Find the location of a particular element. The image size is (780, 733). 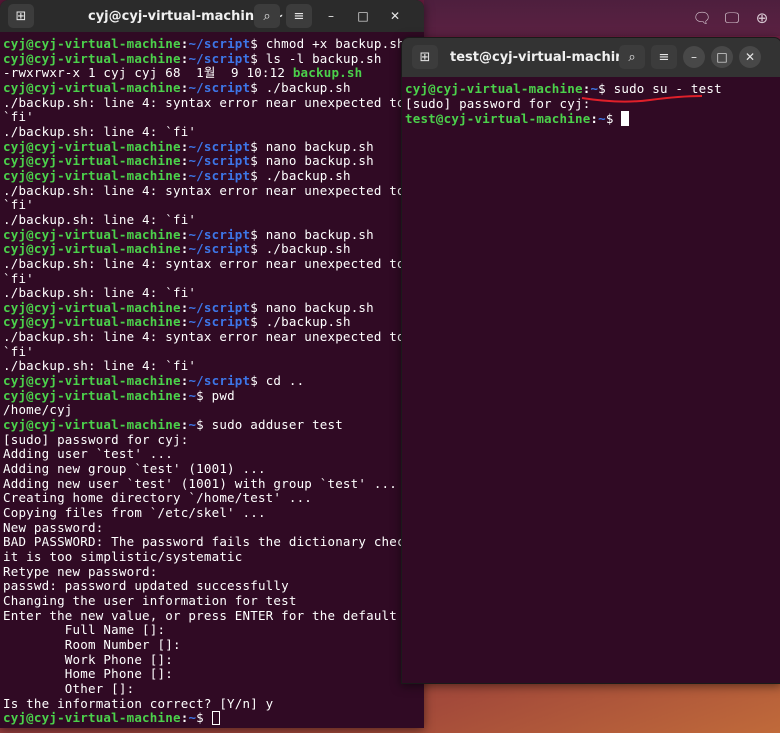

command-text is located at coordinates (208, 717).